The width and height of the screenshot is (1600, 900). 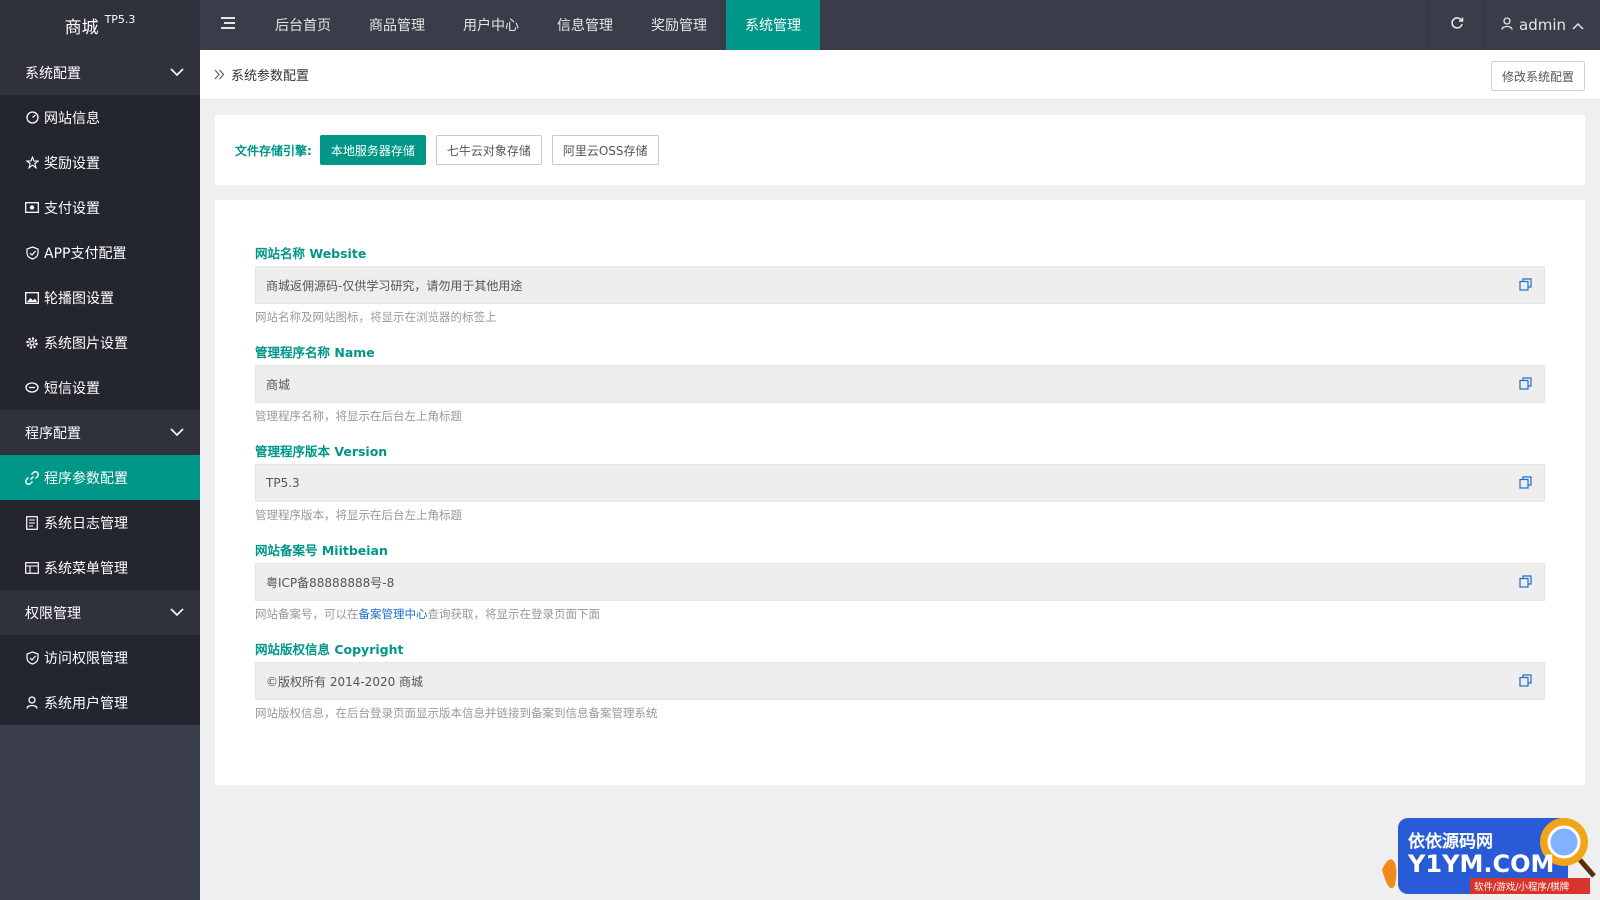 What do you see at coordinates (273, 150) in the screenshot?
I see `storage-engine-label: 文件存储引擎:` at bounding box center [273, 150].